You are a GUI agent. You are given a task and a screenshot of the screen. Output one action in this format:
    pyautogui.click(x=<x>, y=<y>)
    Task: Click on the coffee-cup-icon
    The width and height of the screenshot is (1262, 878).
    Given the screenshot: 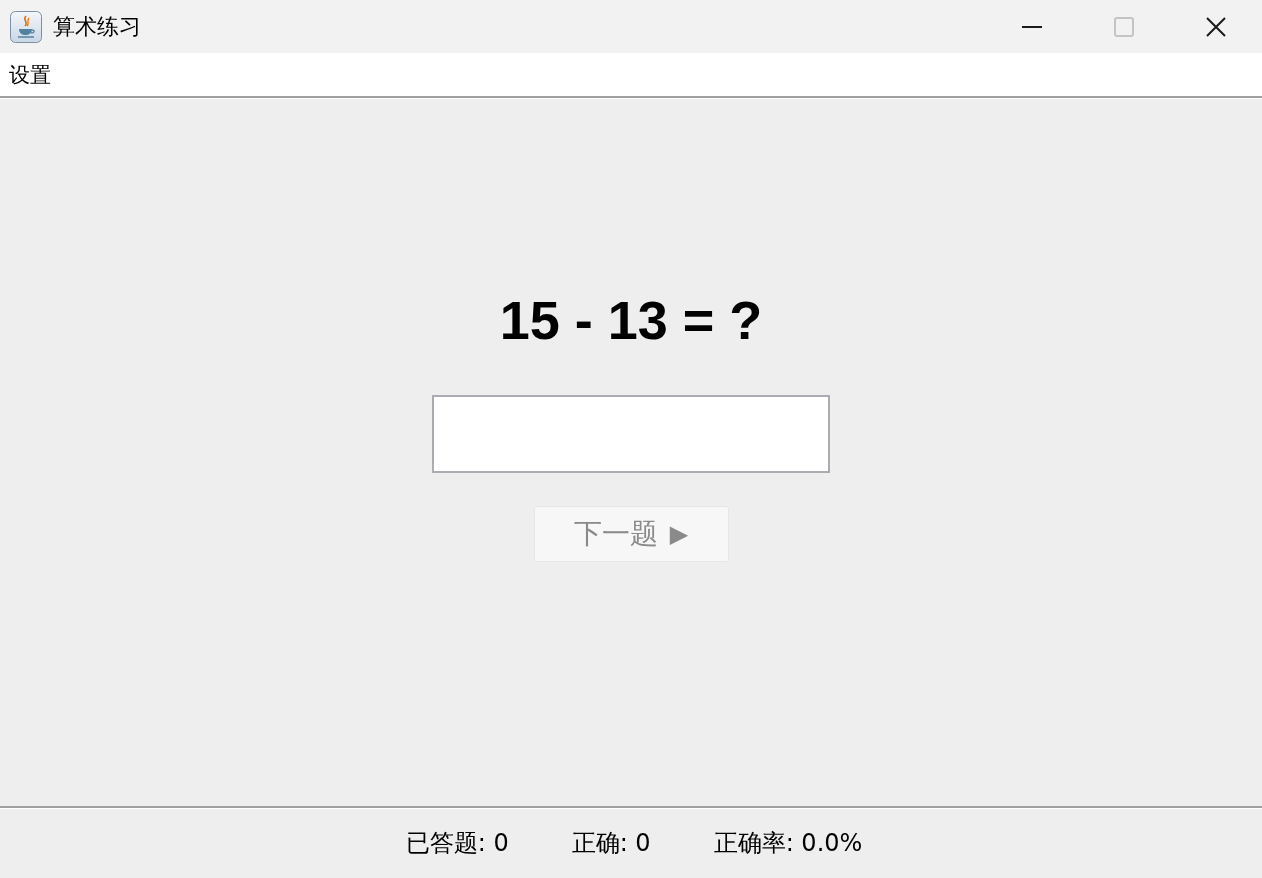 What is the action you would take?
    pyautogui.click(x=26, y=26)
    